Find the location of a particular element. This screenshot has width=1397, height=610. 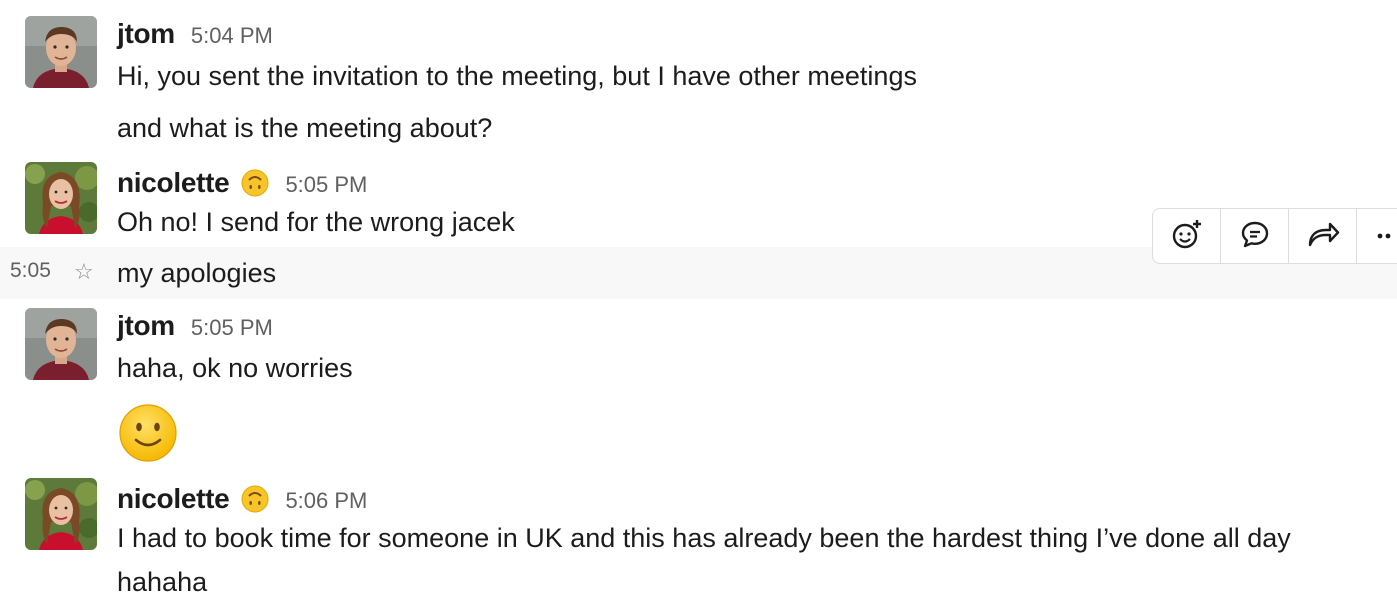

message-header: jtom 5:04 PM is located at coordinates (195, 36).